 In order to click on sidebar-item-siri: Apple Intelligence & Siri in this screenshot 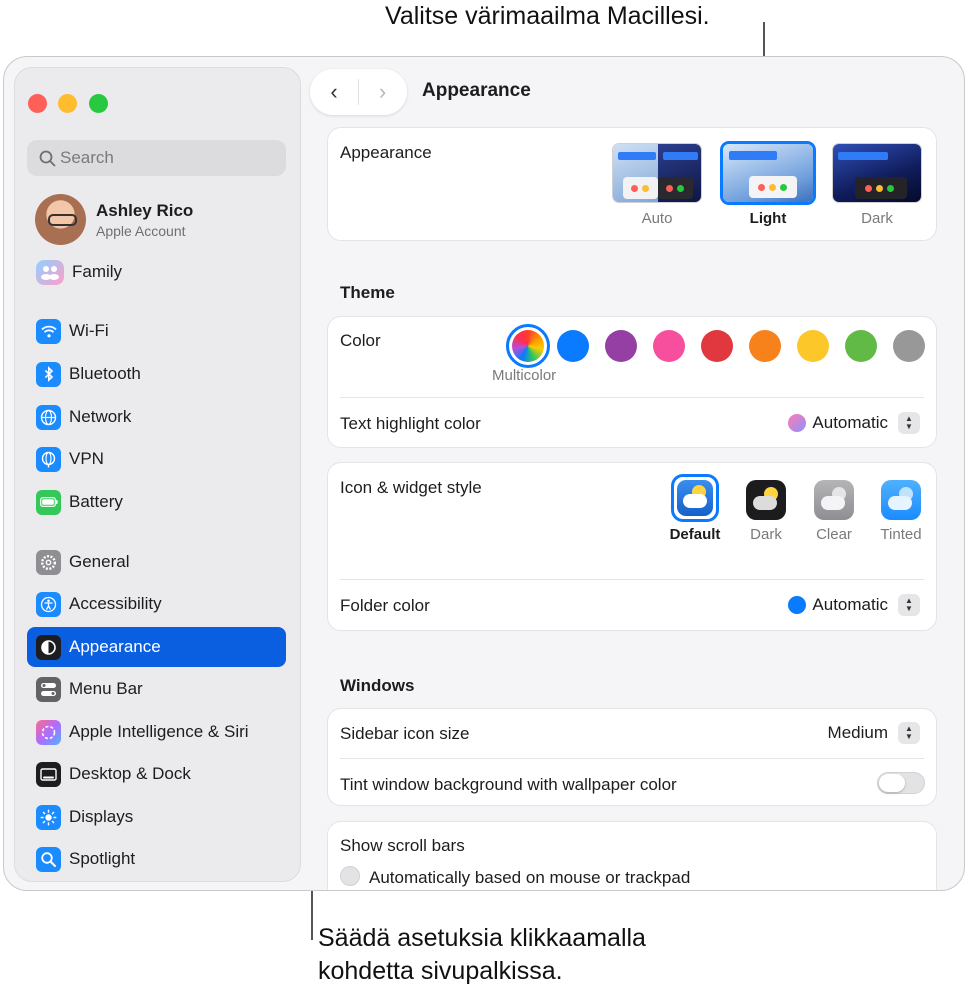, I will do `click(156, 732)`.